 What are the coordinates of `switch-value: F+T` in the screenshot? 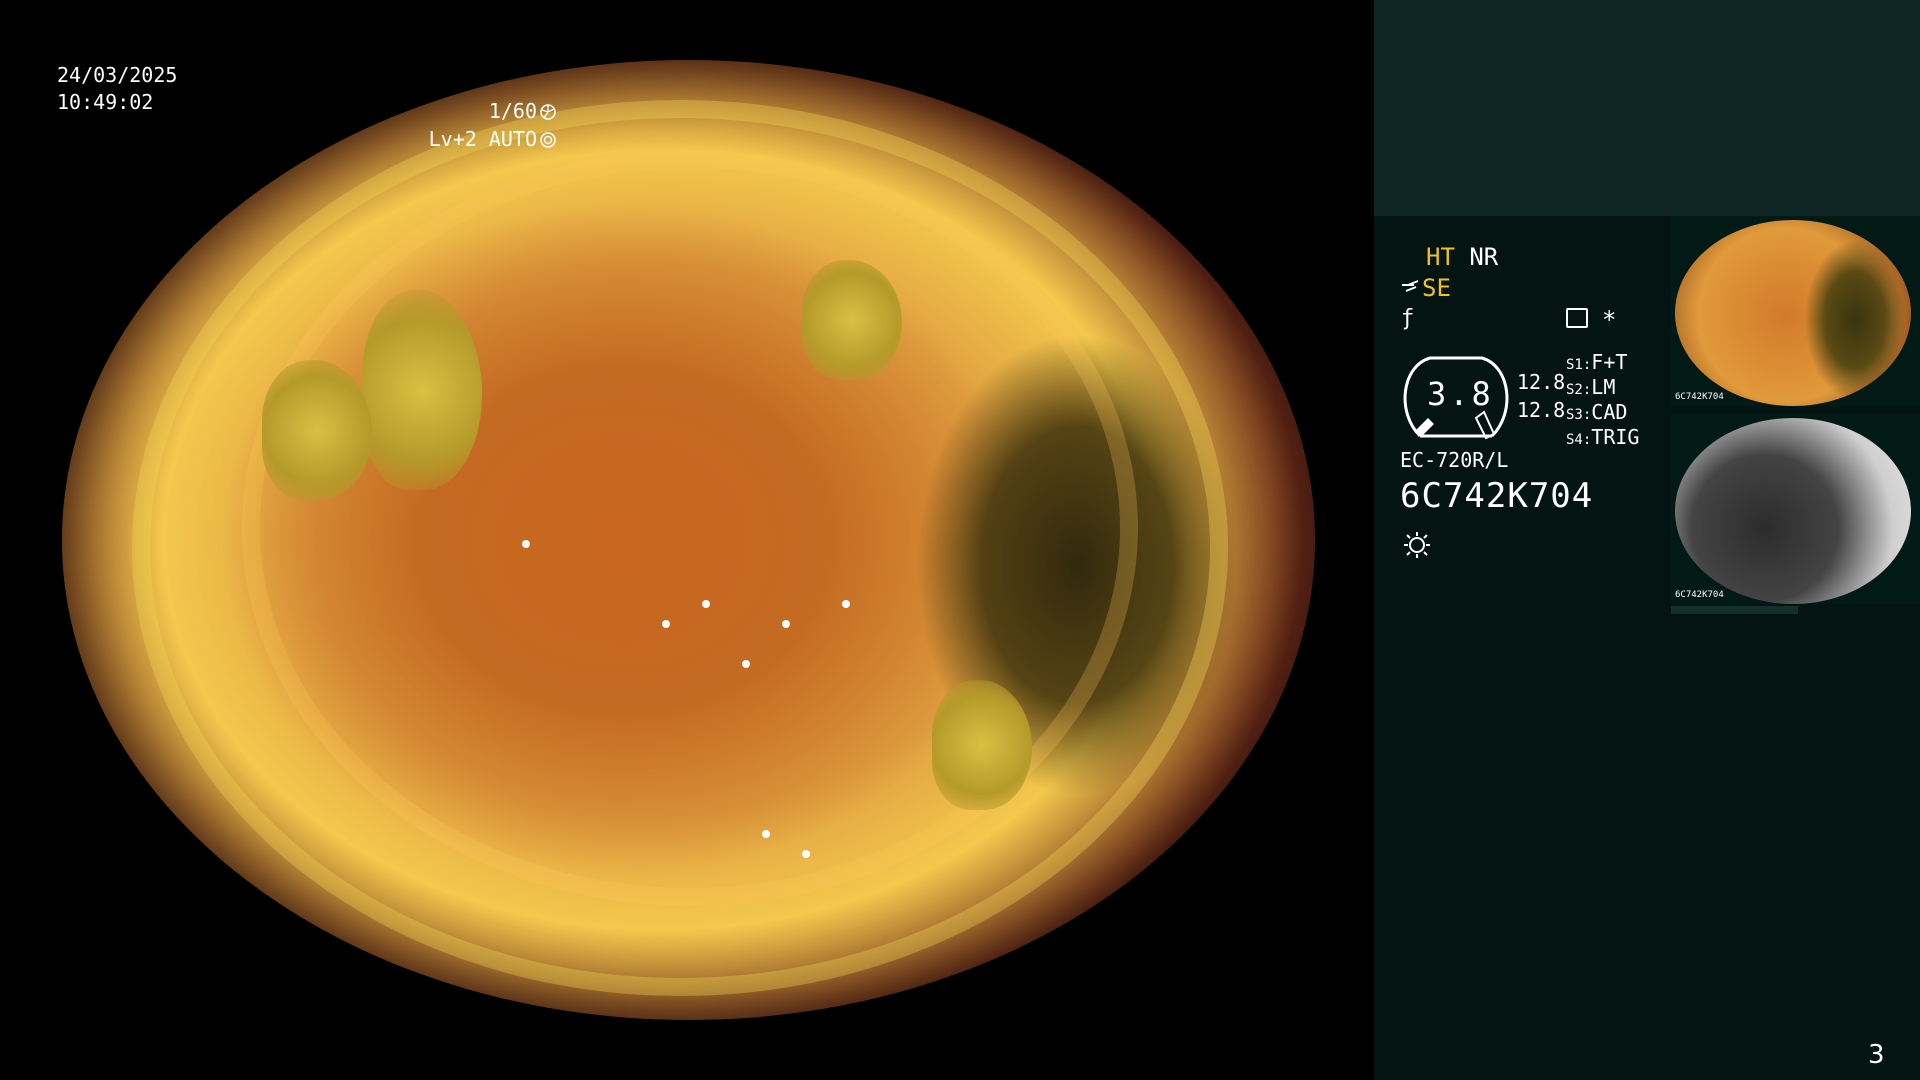 It's located at (1609, 362).